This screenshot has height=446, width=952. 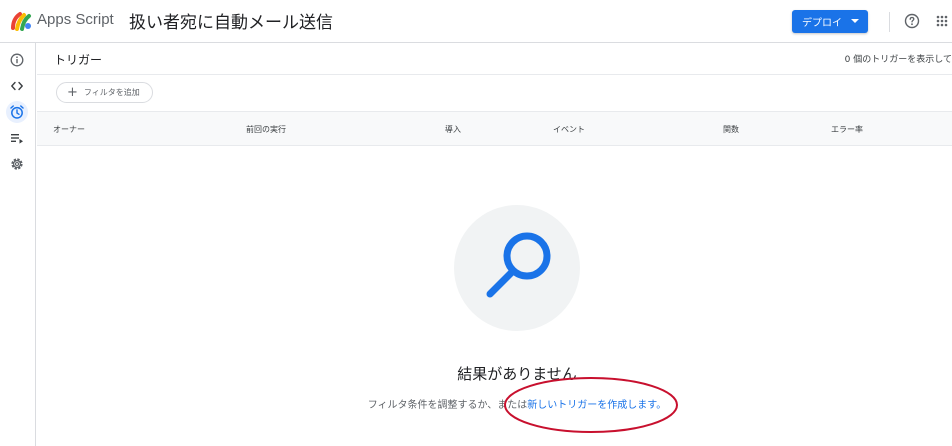 What do you see at coordinates (476, 21) in the screenshot?
I see `top-bar: Apps Script 扱い者宛に自動メール送信 デプロイ` at bounding box center [476, 21].